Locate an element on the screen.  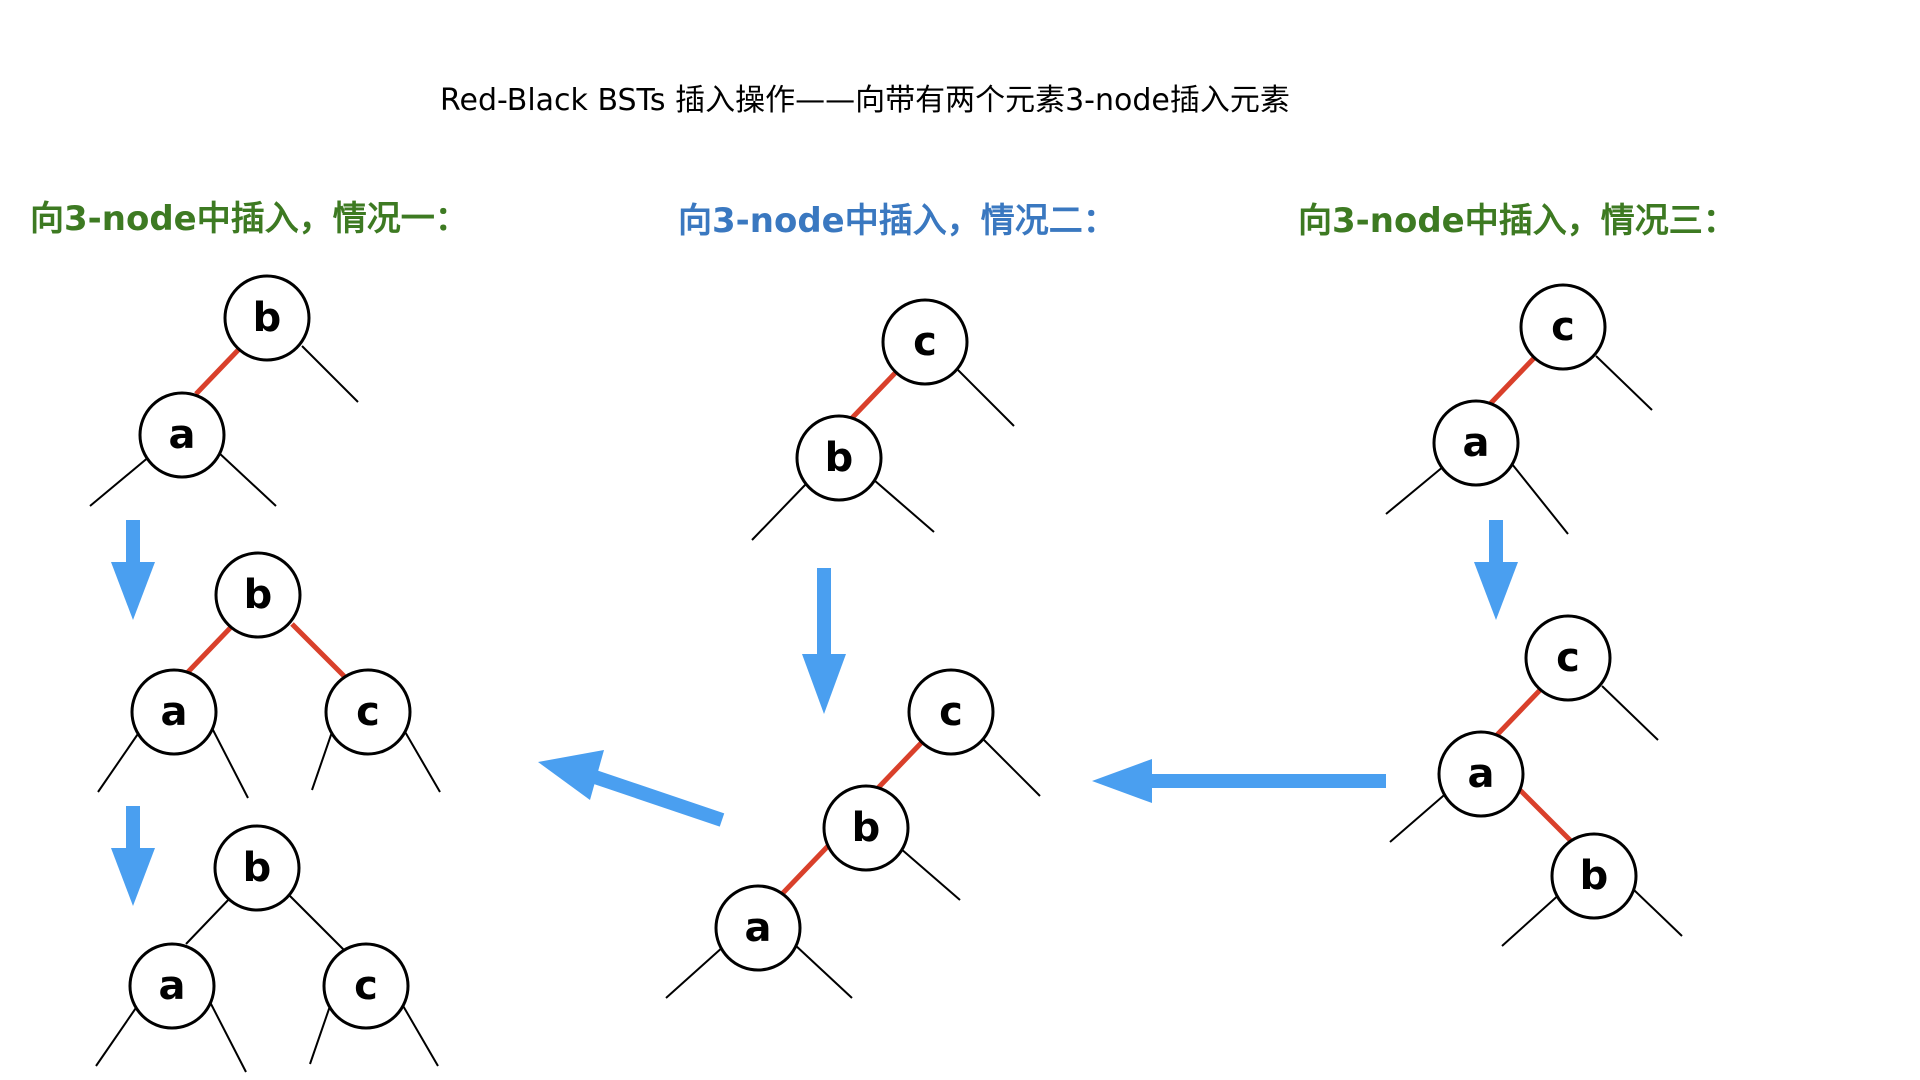
case-one-heading: 向3-node中插入，情况一： is located at coordinates (249, 219).